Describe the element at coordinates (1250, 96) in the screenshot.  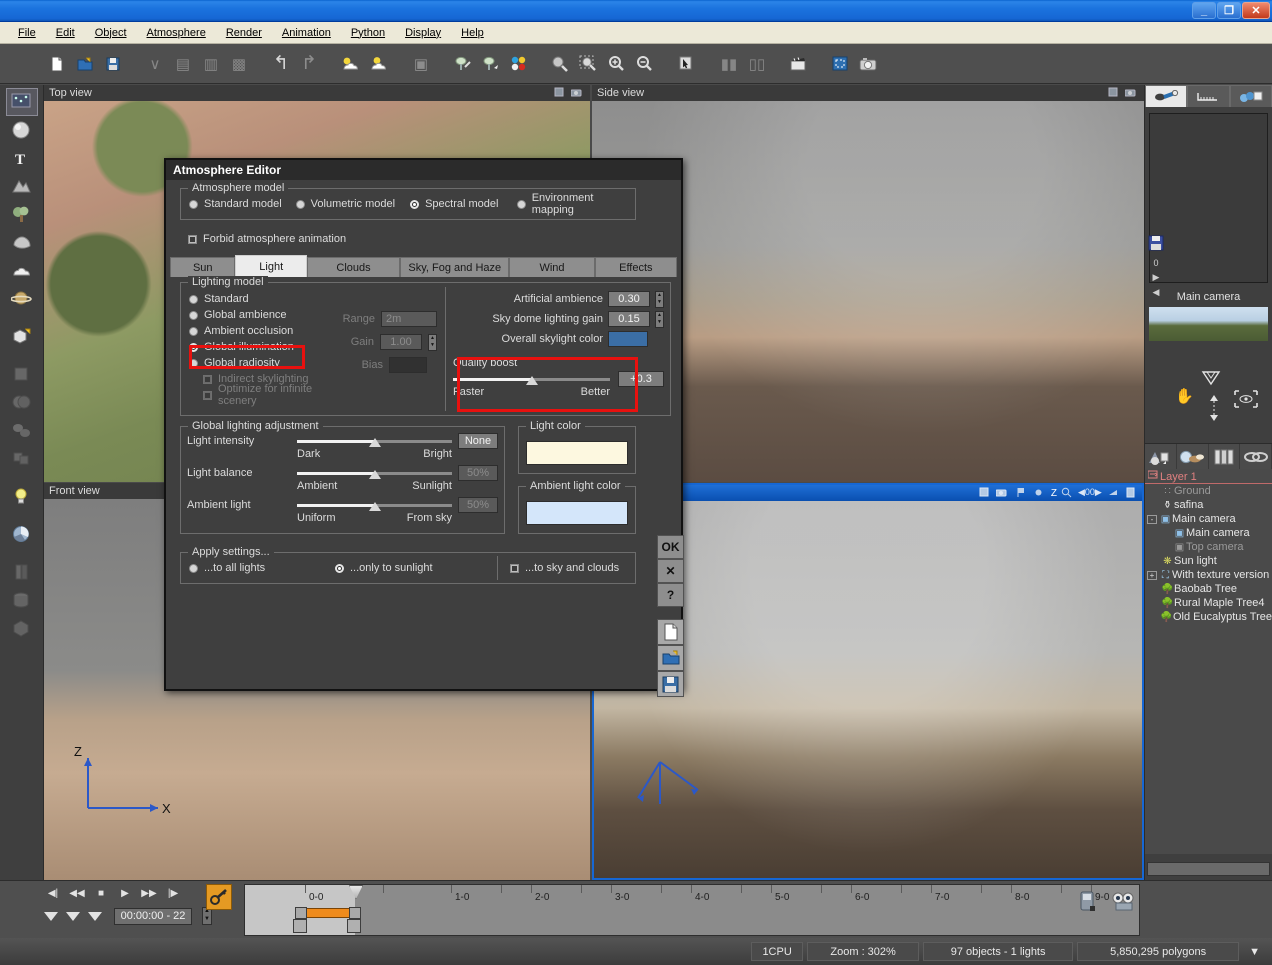
I see `tab-objects` at that location.